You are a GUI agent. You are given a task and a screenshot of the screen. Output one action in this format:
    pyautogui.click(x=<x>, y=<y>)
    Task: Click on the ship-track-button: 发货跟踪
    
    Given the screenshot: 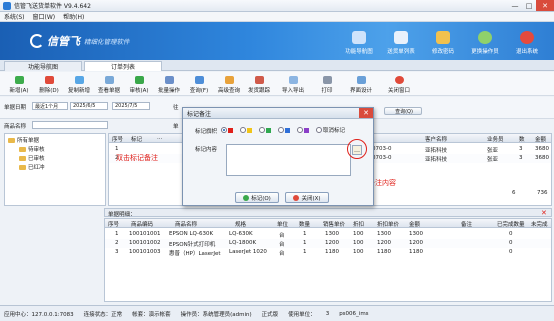 What is the action you would take?
    pyautogui.click(x=259, y=84)
    